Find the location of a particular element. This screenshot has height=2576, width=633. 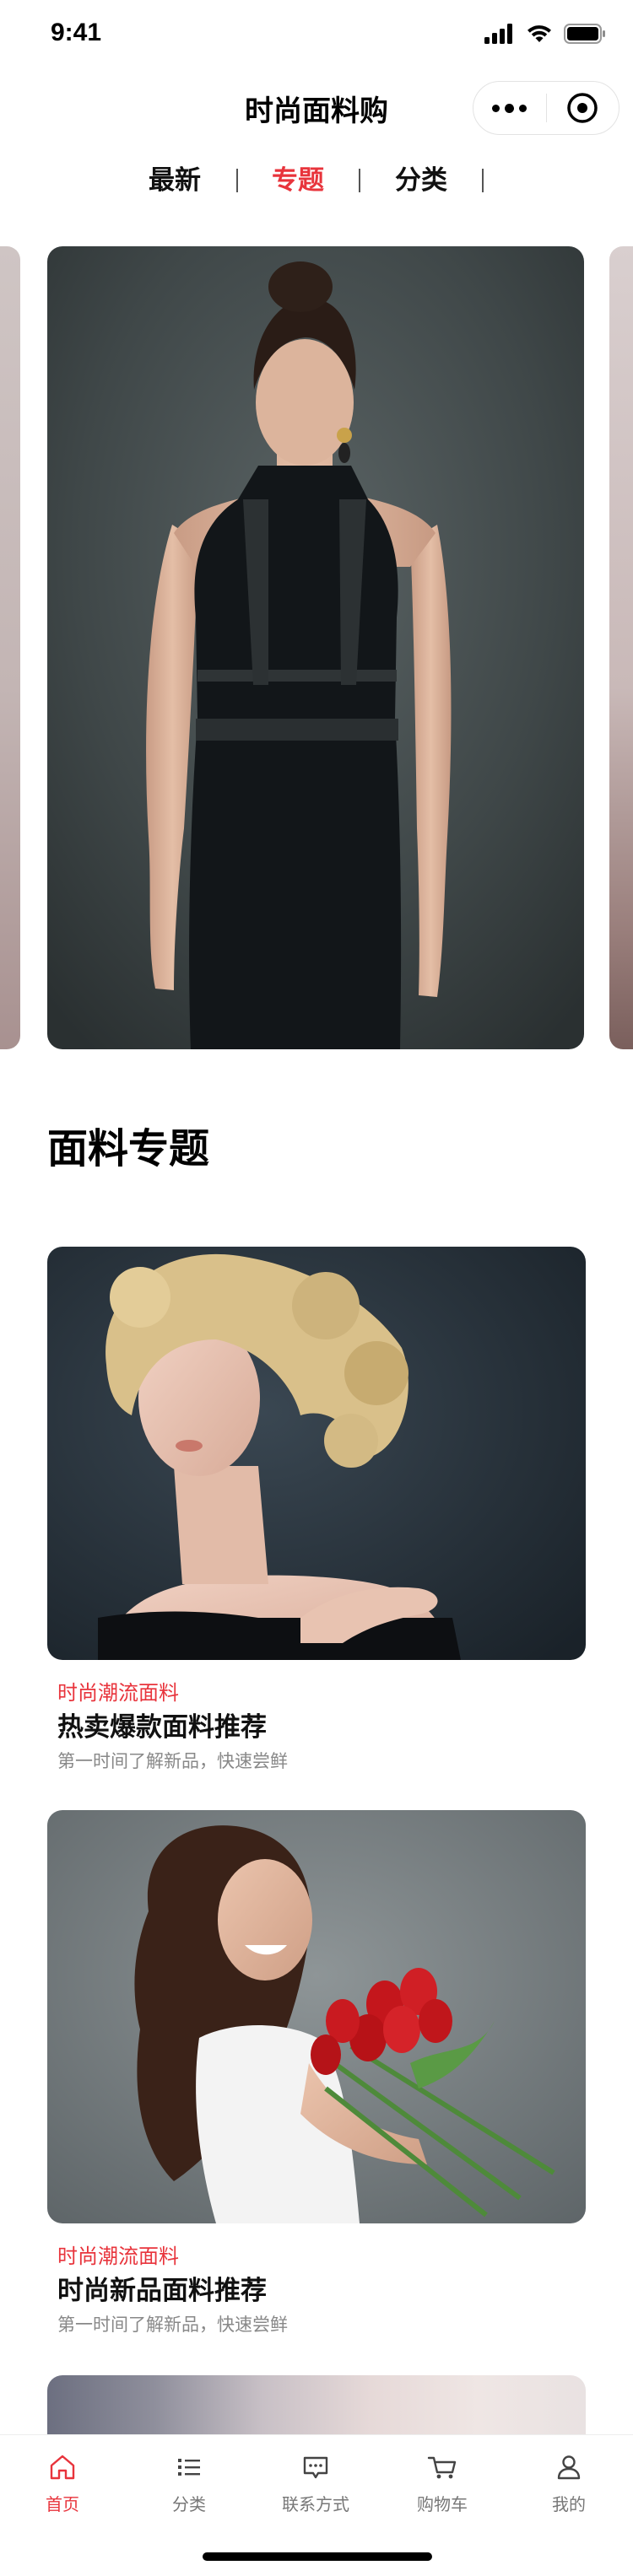

tabbar-item-contact: 联系方式 is located at coordinates (315, 2482).